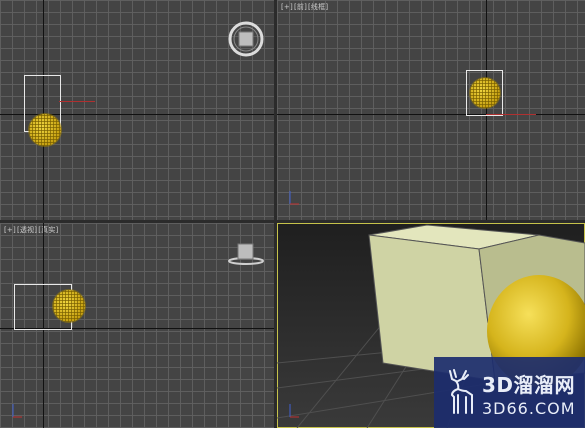  I want to click on viewport-label: [+][透视][真实], so click(31, 230).